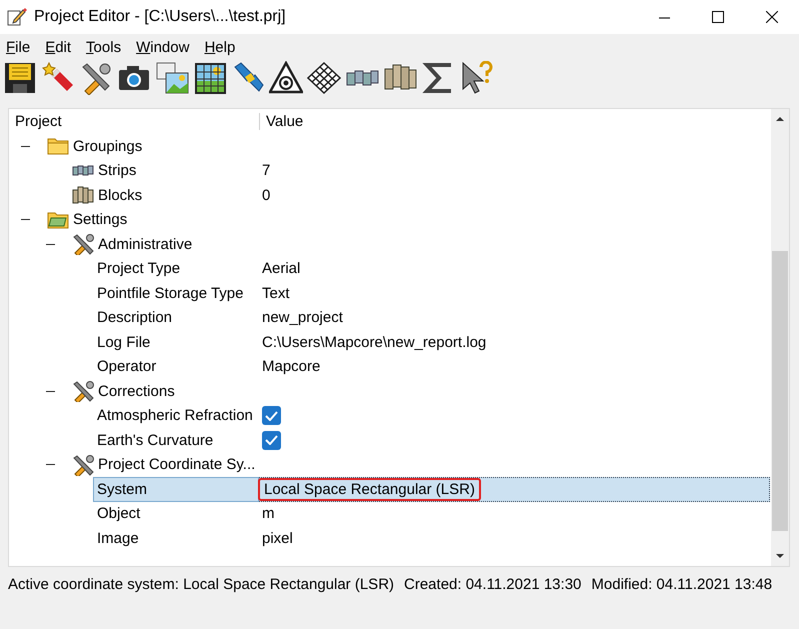 This screenshot has width=799, height=629. I want to click on value-text: pixel, so click(277, 538).